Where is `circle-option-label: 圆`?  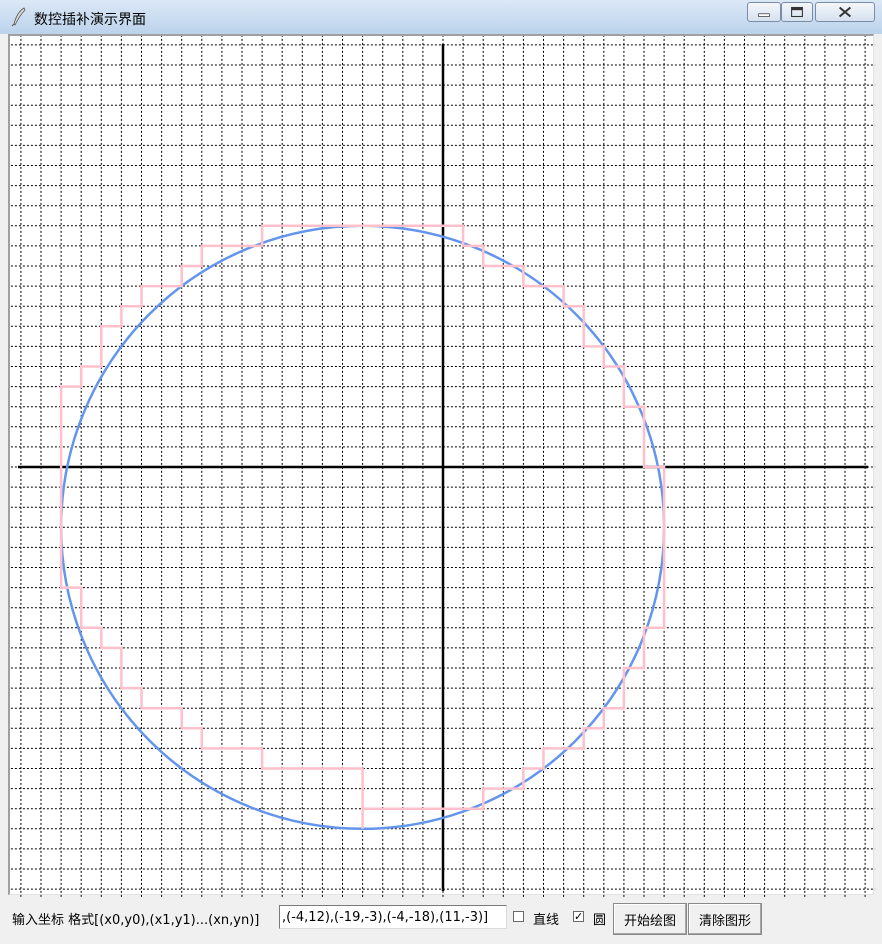
circle-option-label: 圆 is located at coordinates (599, 918).